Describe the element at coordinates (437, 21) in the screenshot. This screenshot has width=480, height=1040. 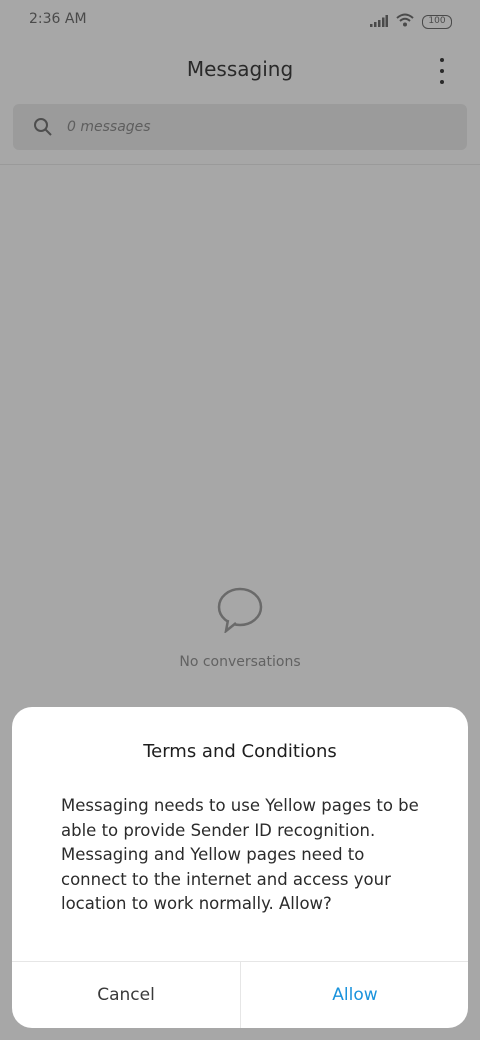
I see `battery-icon: 100` at that location.